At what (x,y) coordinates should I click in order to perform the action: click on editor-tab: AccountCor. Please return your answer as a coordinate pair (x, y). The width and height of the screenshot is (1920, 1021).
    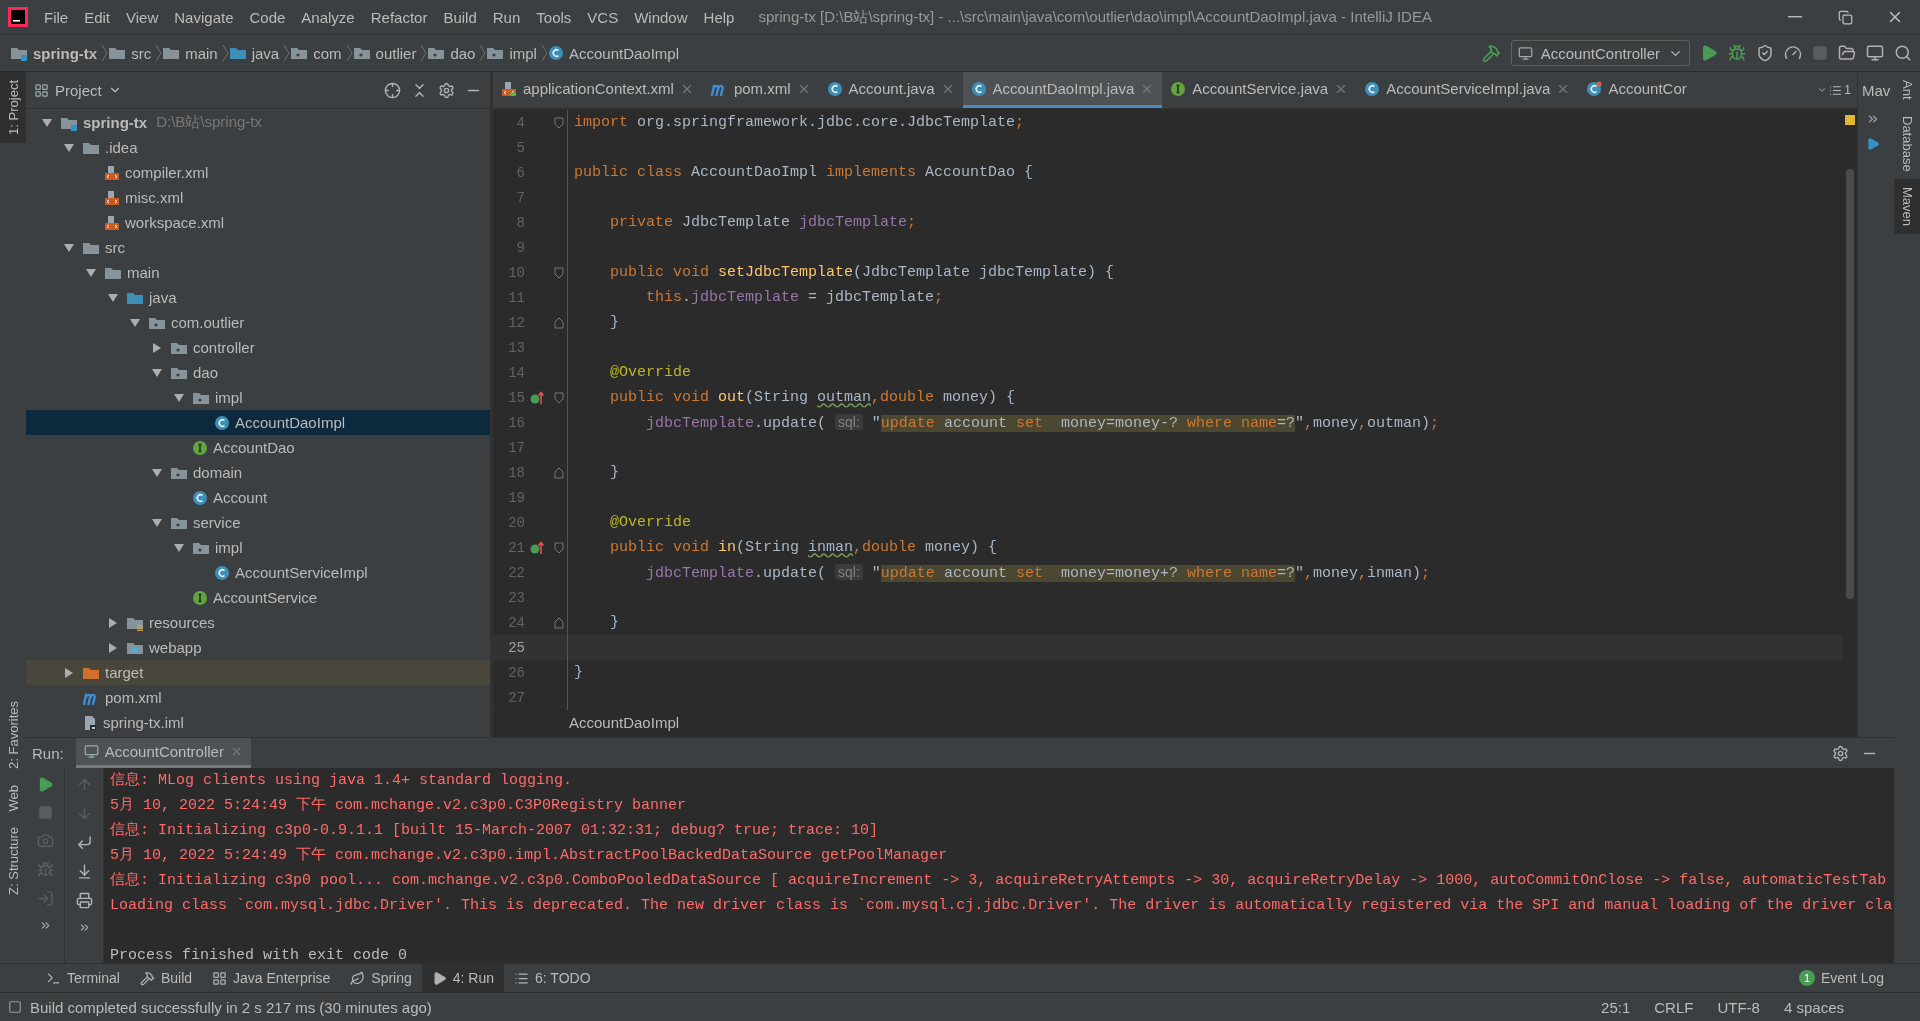
    Looking at the image, I should click on (1636, 90).